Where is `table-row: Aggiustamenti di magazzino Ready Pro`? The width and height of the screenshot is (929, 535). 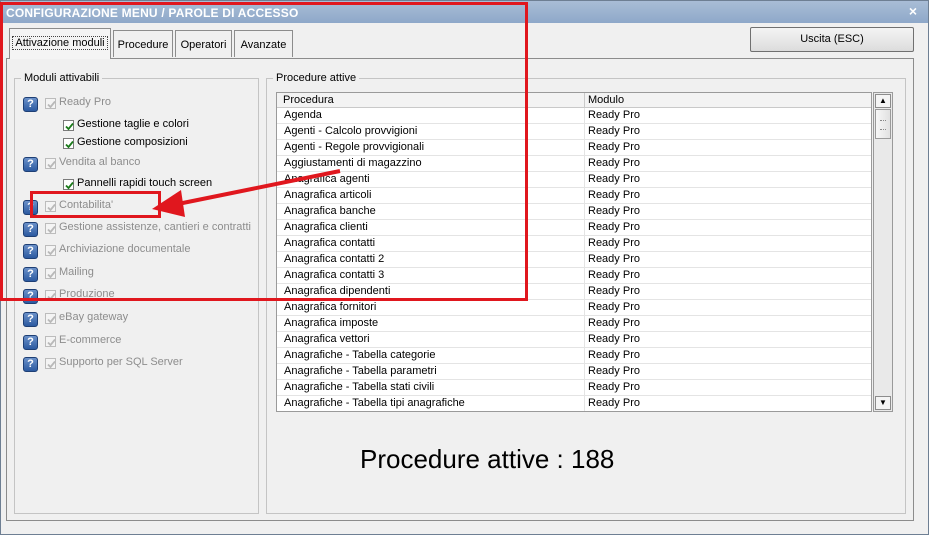
table-row: Aggiustamenti di magazzino Ready Pro is located at coordinates (574, 164).